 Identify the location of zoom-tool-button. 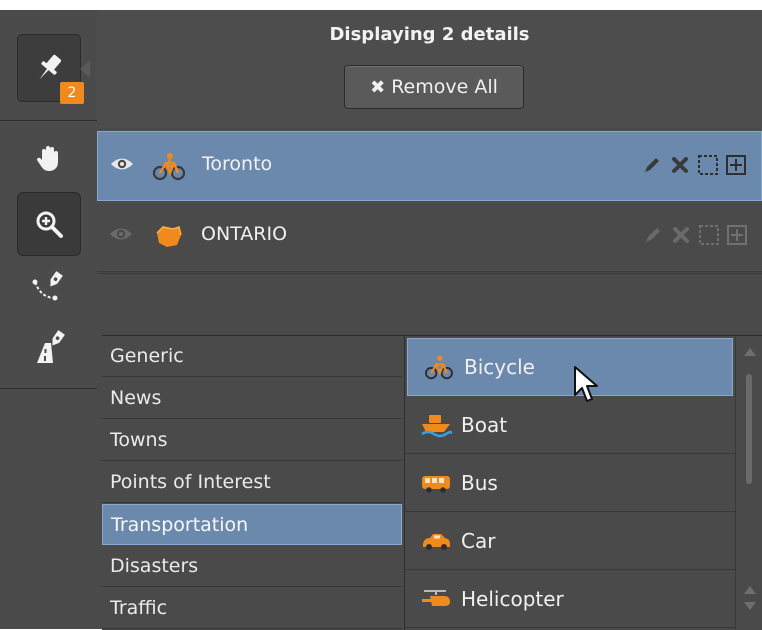
(49, 224).